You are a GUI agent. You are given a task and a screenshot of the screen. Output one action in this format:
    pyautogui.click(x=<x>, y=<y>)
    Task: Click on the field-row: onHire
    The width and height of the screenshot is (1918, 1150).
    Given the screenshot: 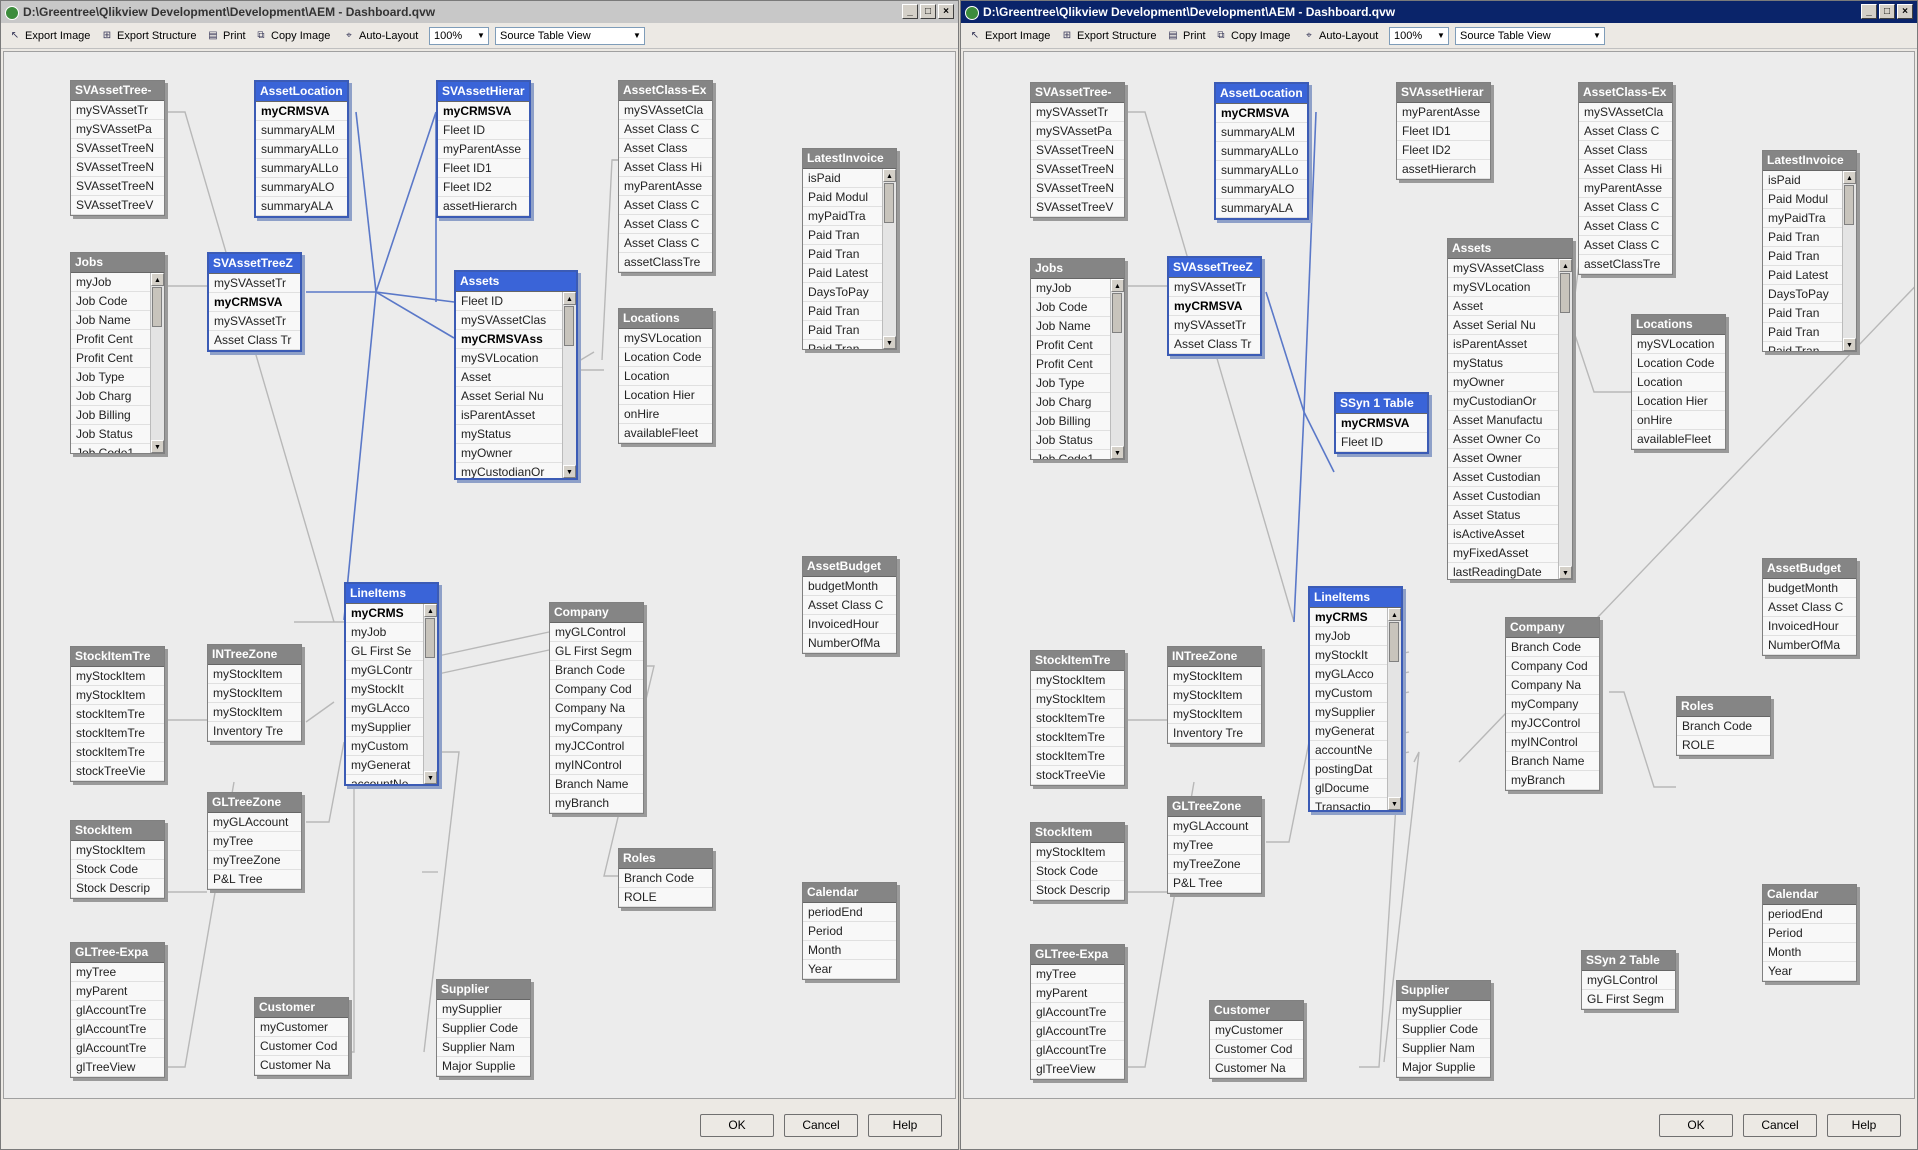 What is the action you would take?
    pyautogui.click(x=665, y=414)
    